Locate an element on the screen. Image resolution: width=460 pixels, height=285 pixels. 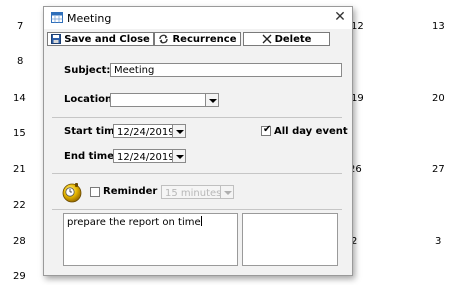
delete-button: Delete is located at coordinates (286, 39).